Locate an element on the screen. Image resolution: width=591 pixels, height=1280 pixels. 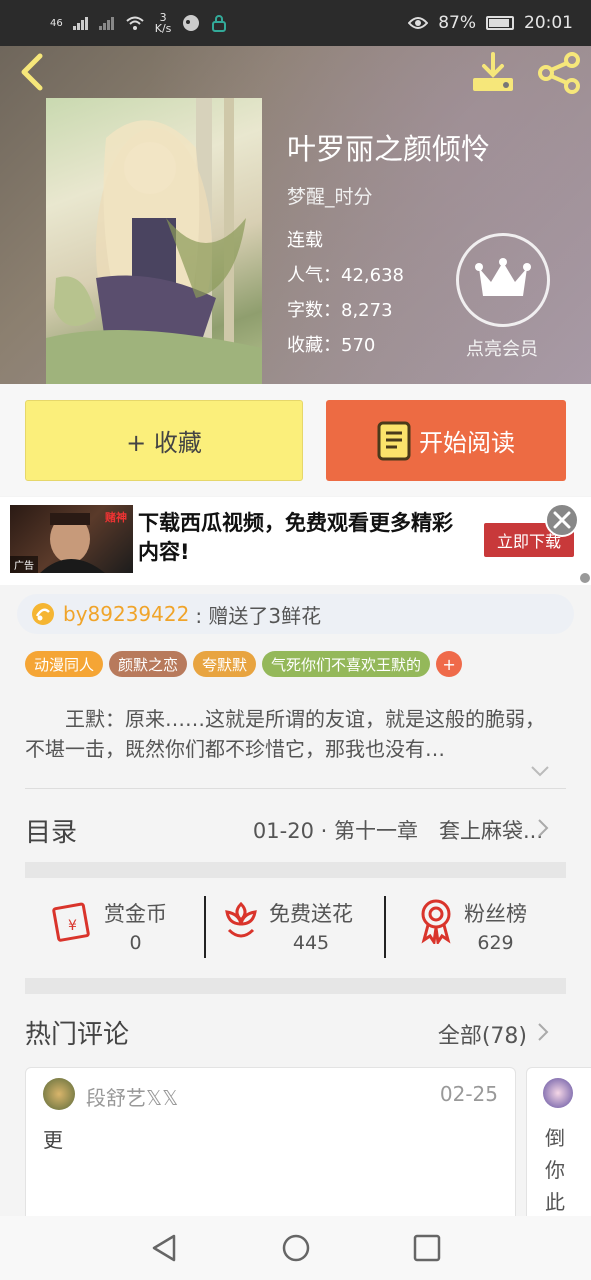
battery-icon is located at coordinates (500, 23).